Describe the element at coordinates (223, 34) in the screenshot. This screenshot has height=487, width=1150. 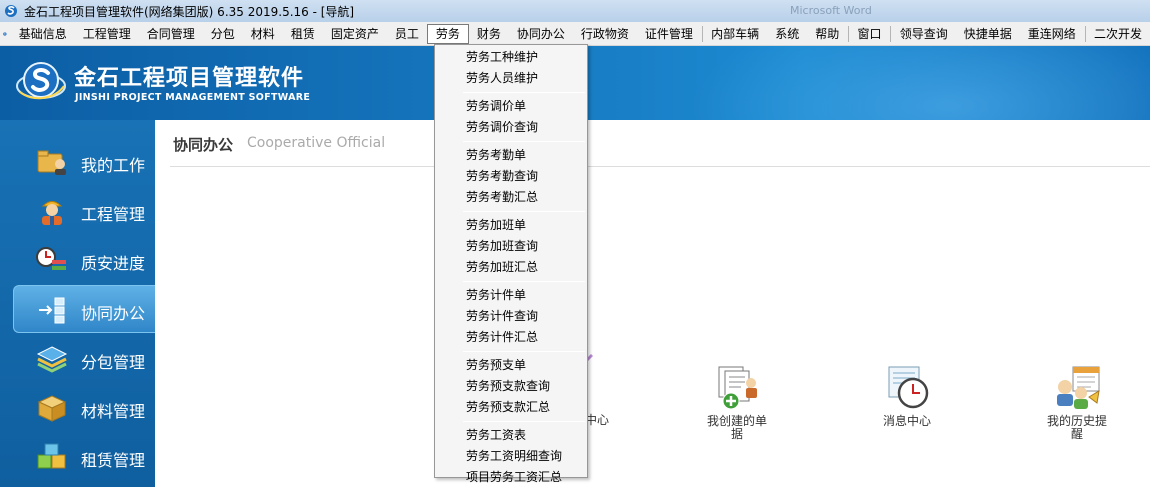
I see `menu-item: 分包` at that location.